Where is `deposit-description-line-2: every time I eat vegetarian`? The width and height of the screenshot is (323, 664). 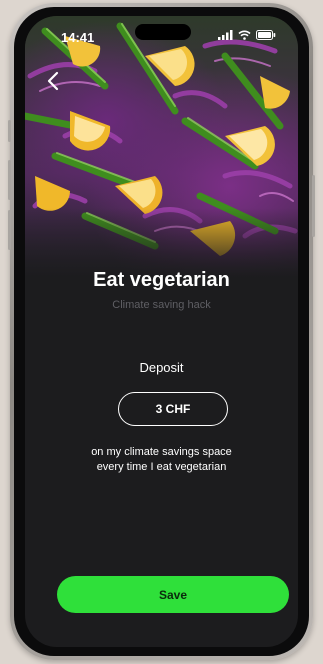 deposit-description-line-2: every time I eat vegetarian is located at coordinates (161, 467).